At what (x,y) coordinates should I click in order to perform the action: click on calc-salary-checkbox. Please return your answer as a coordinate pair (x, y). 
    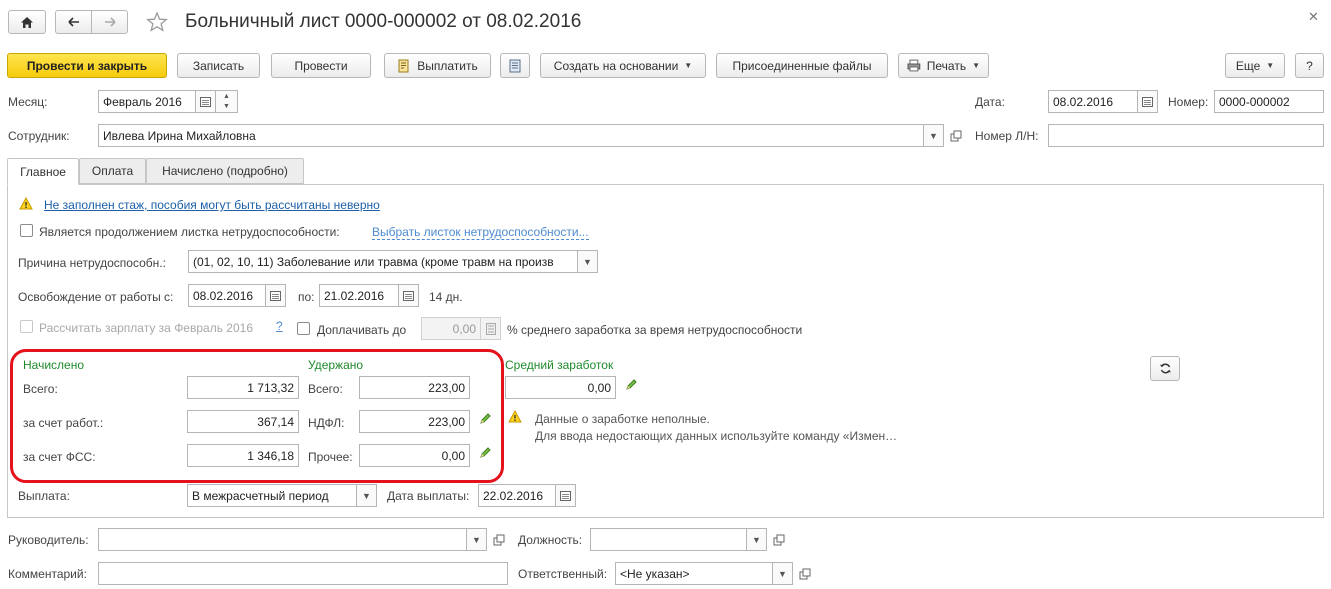
    Looking at the image, I should click on (26, 326).